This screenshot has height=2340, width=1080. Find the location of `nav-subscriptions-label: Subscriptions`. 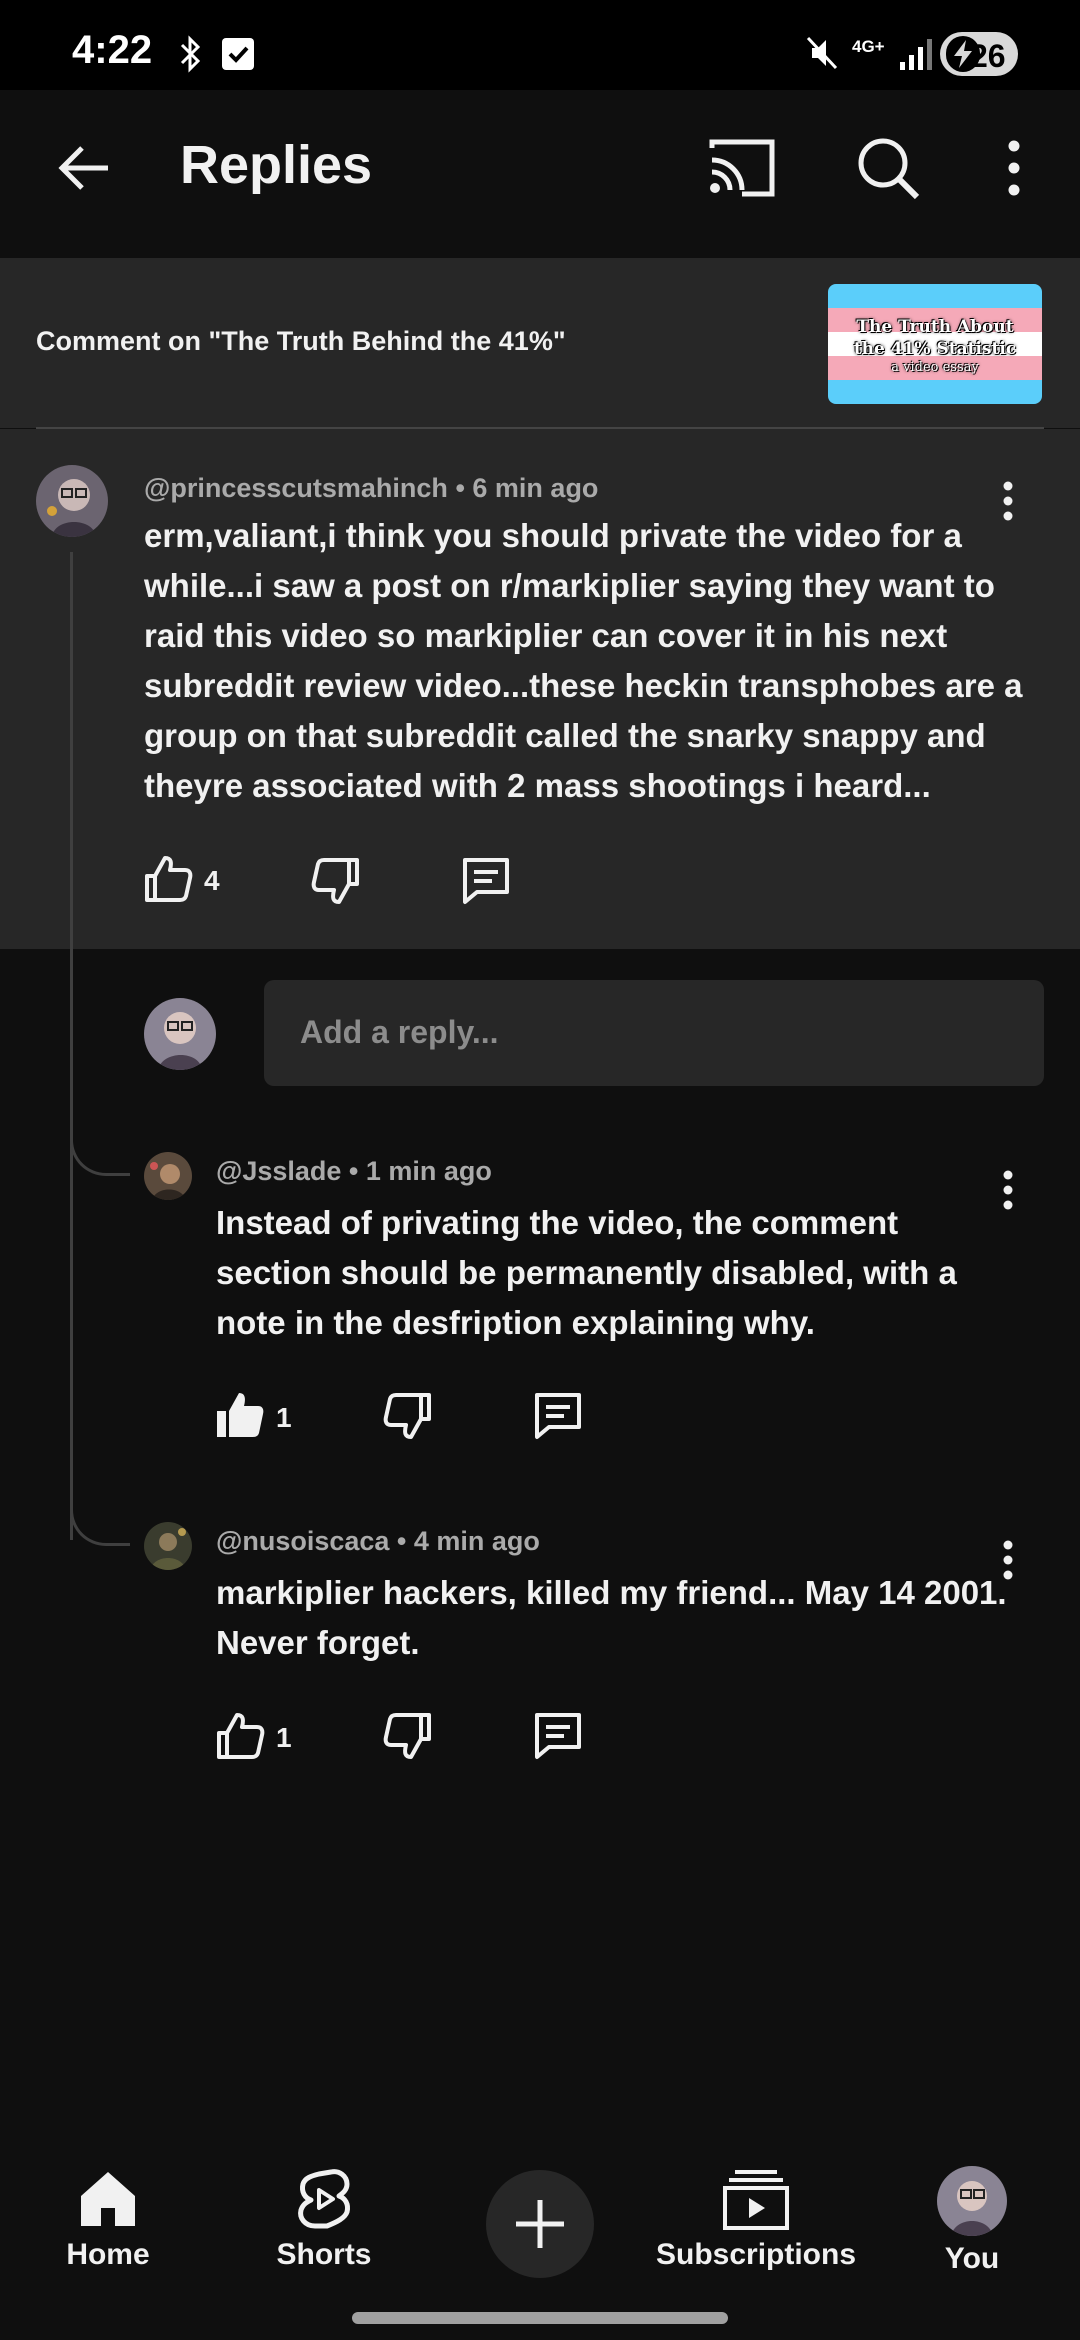

nav-subscriptions-label: Subscriptions is located at coordinates (756, 2254).